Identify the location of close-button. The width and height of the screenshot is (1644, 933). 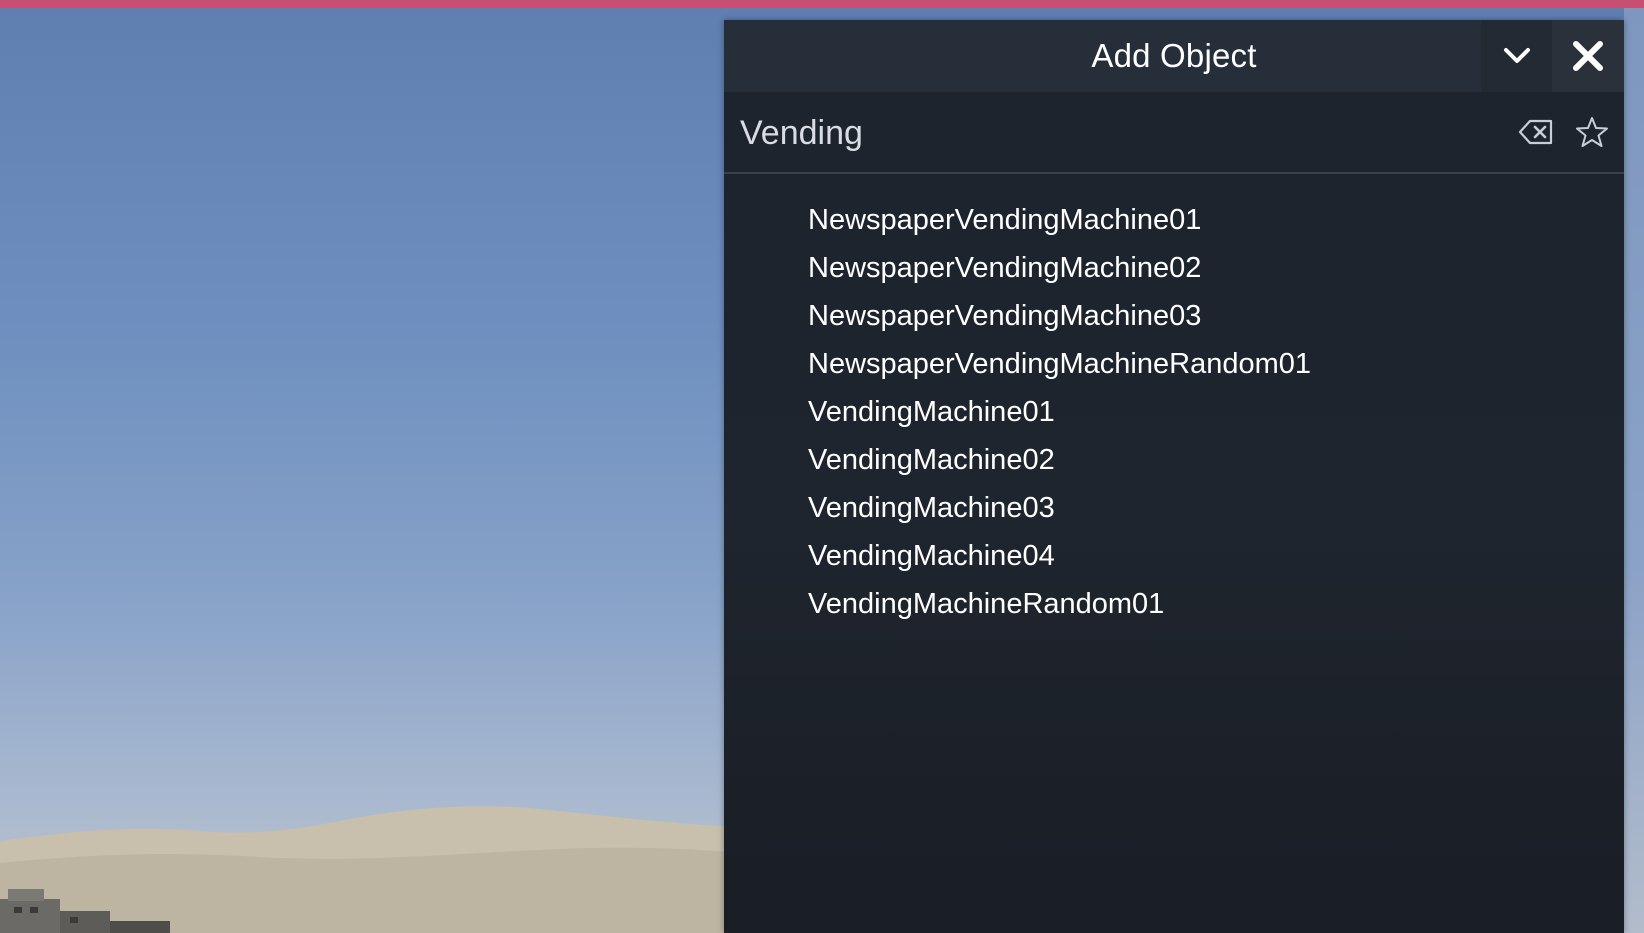
(1588, 56).